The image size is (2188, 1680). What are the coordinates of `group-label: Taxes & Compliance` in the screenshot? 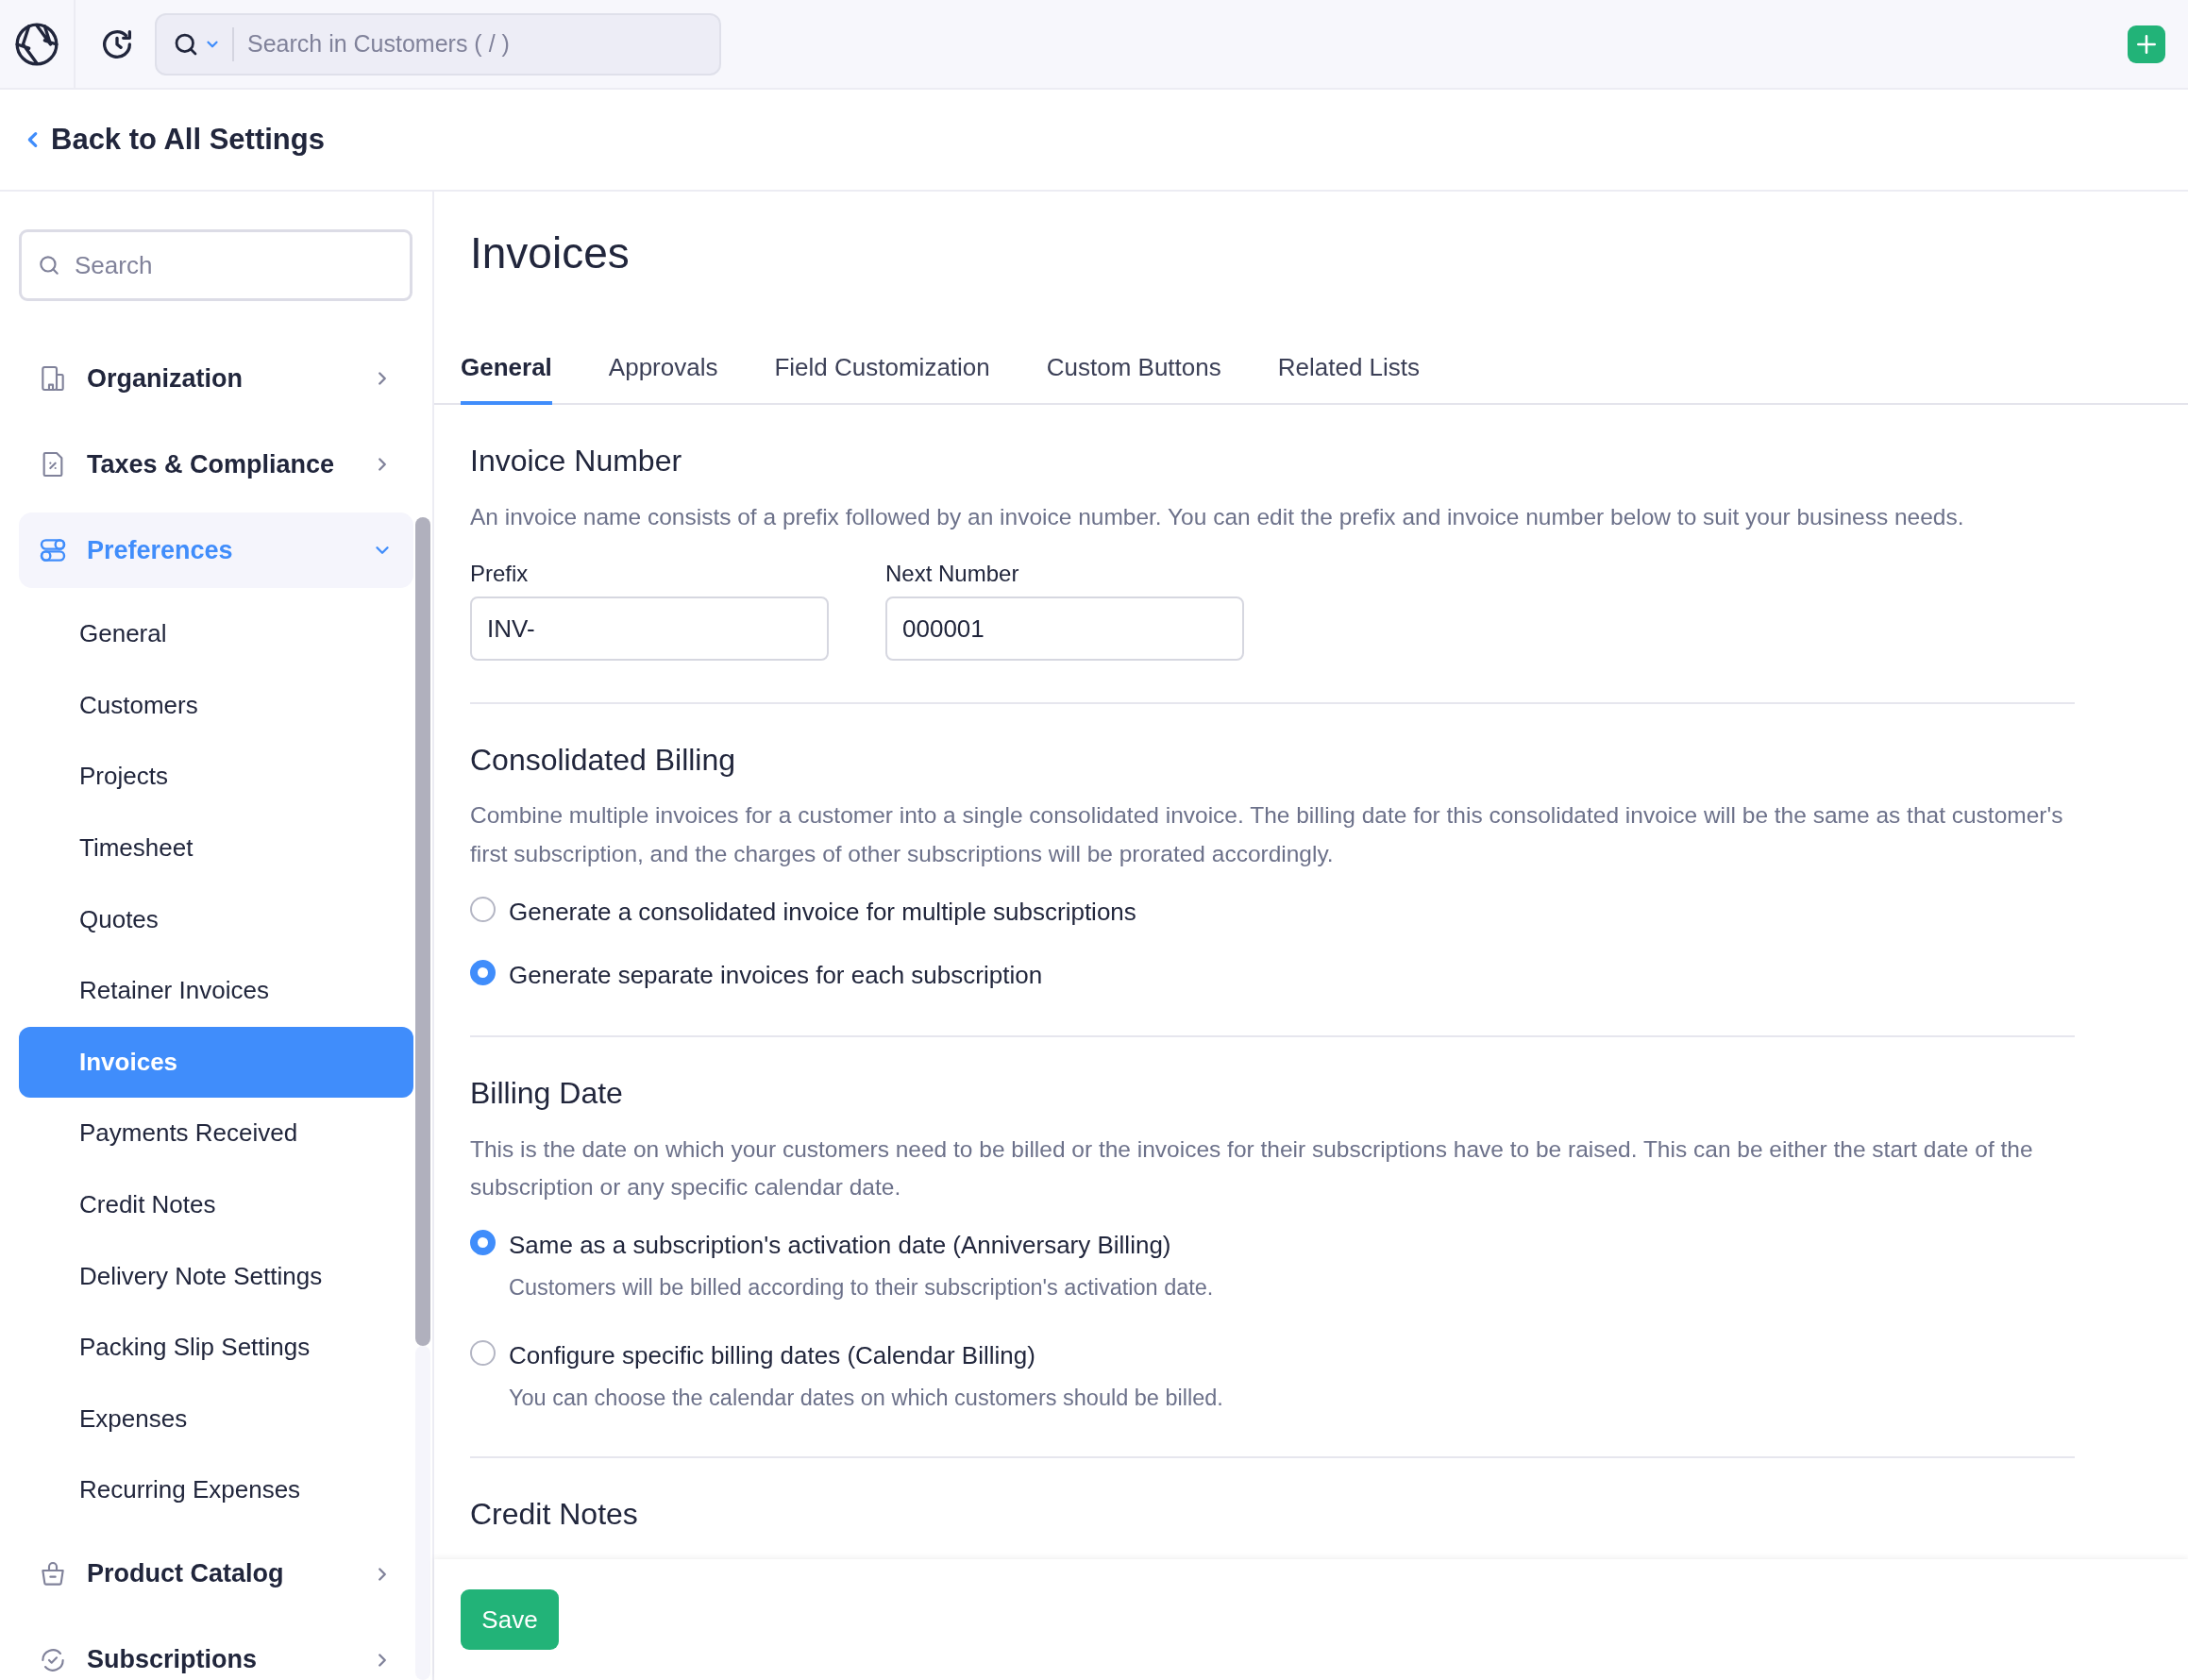 It's located at (211, 464).